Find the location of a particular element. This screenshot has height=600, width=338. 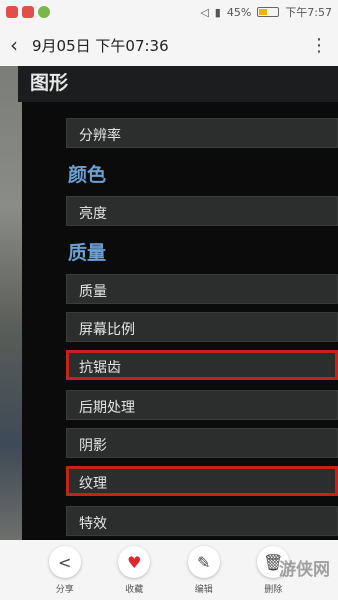

favorite-button: ♥ 收藏 is located at coordinates (134, 573).